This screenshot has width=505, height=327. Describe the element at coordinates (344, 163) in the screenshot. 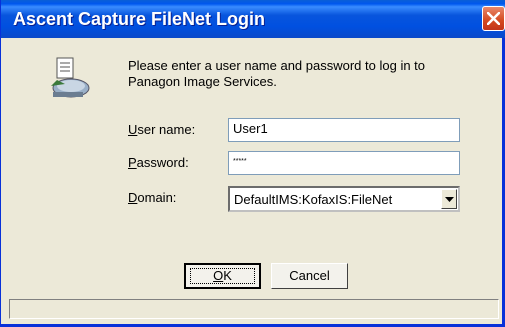

I see `password-field: *****` at that location.